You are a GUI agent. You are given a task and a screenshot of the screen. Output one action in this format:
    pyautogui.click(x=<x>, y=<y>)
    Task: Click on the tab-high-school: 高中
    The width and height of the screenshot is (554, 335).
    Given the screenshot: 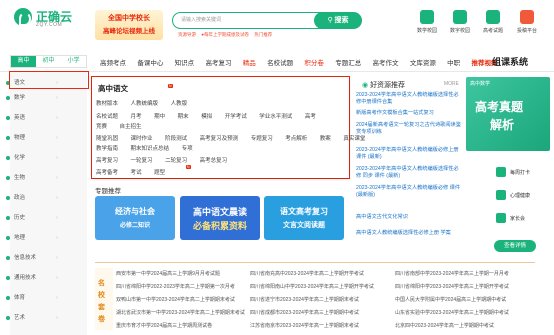 What is the action you would take?
    pyautogui.click(x=23, y=61)
    